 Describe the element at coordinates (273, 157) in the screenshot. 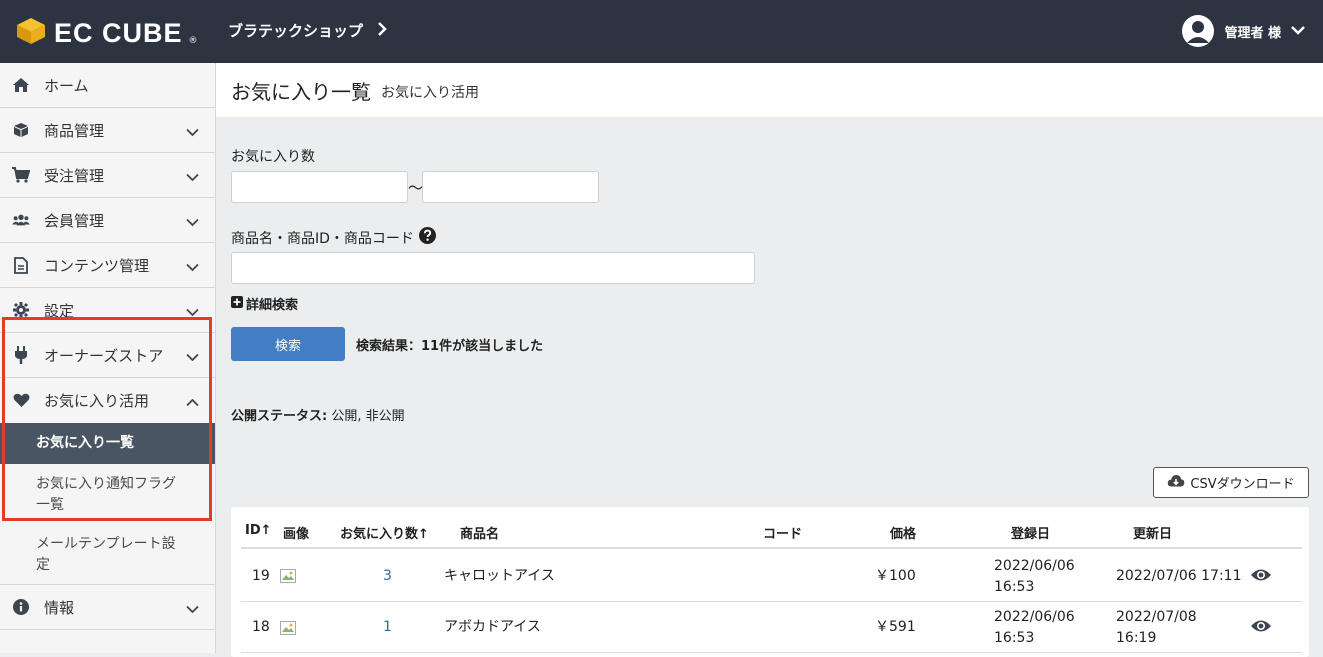

I see `fav-count-label: お気に入り数` at that location.